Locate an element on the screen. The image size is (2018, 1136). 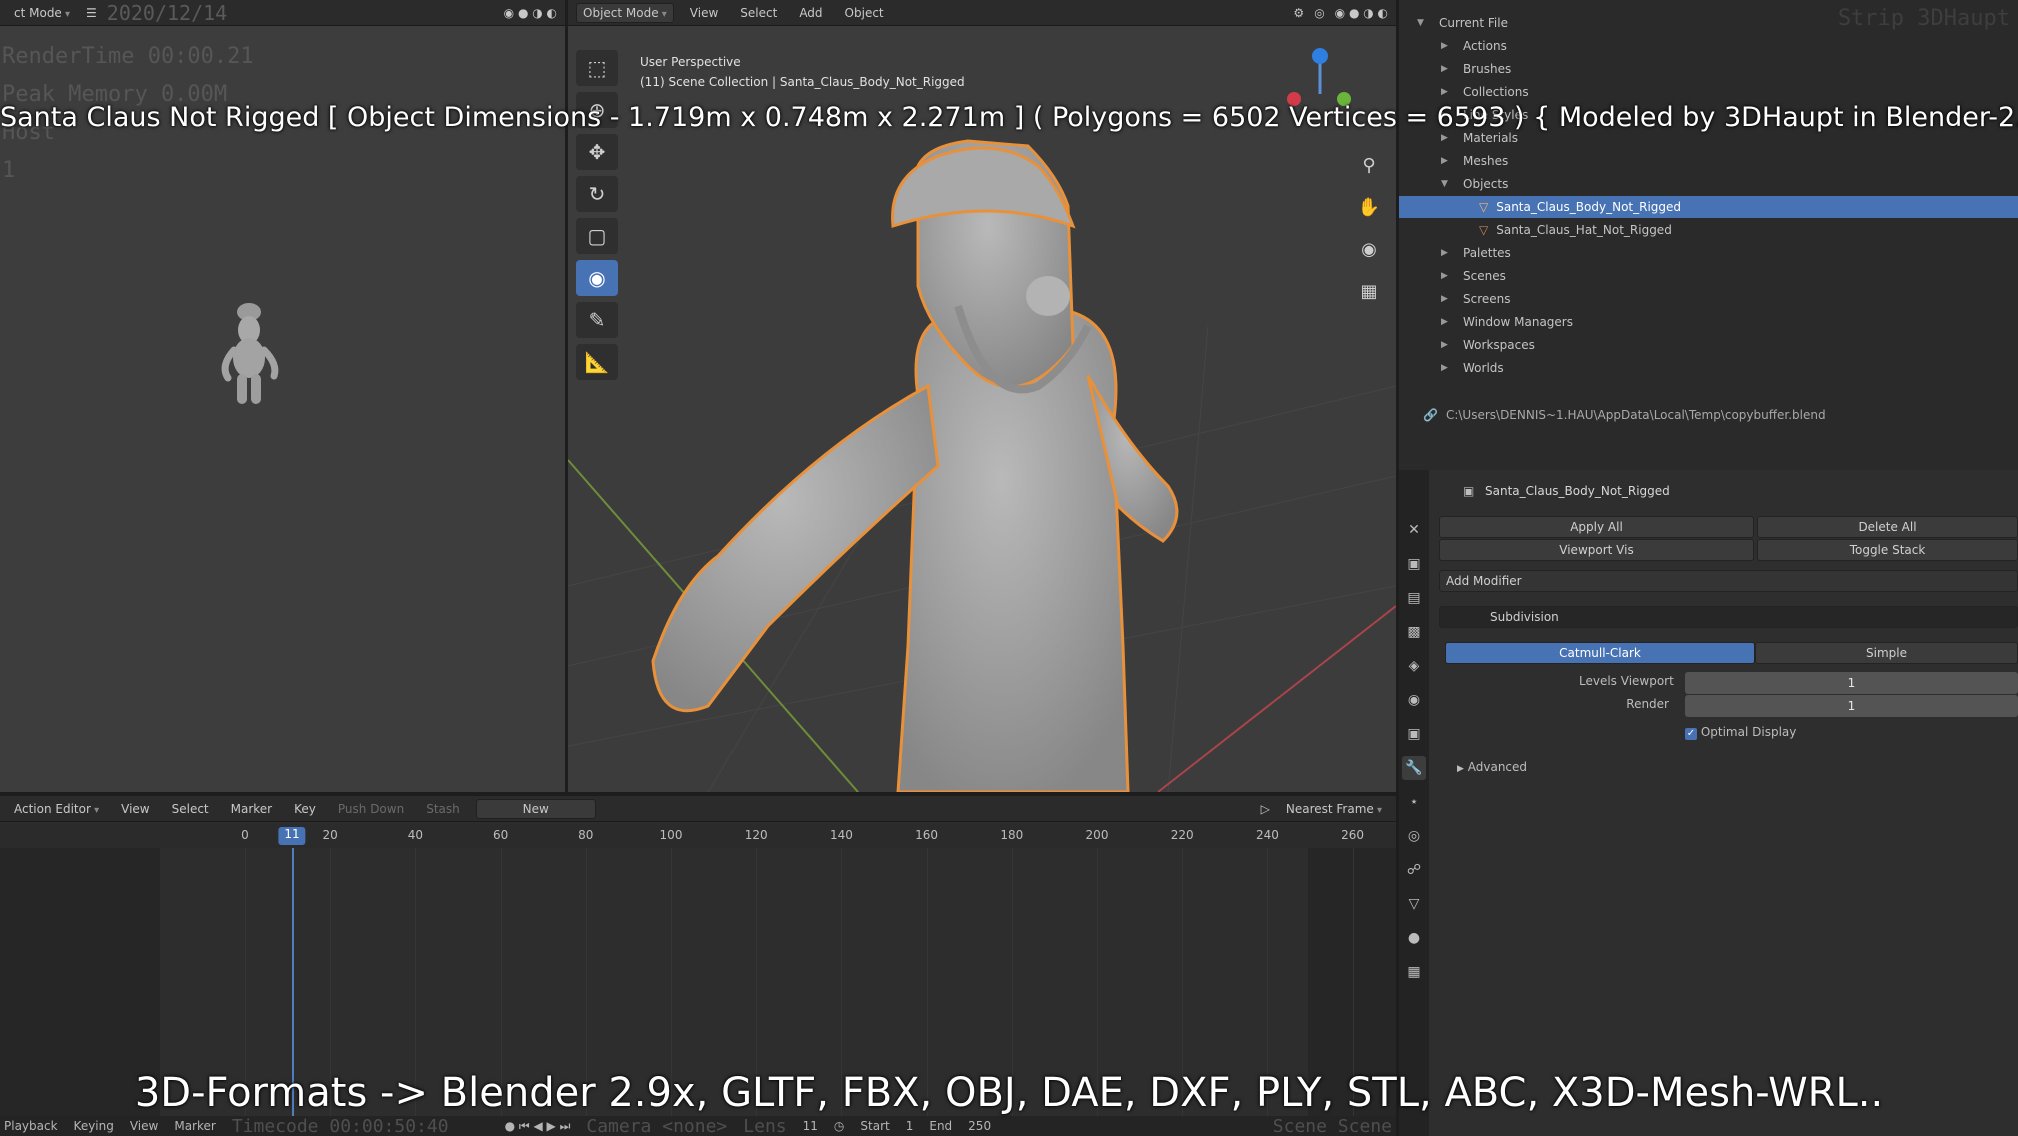
annotate-icon: ✎ is located at coordinates (597, 320).